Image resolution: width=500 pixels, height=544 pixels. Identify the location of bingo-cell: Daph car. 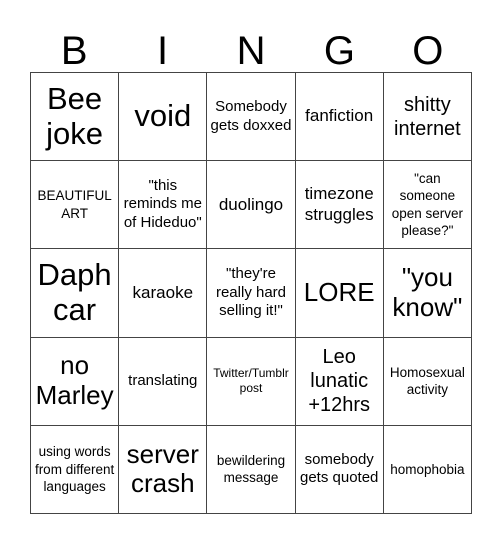
(75, 293).